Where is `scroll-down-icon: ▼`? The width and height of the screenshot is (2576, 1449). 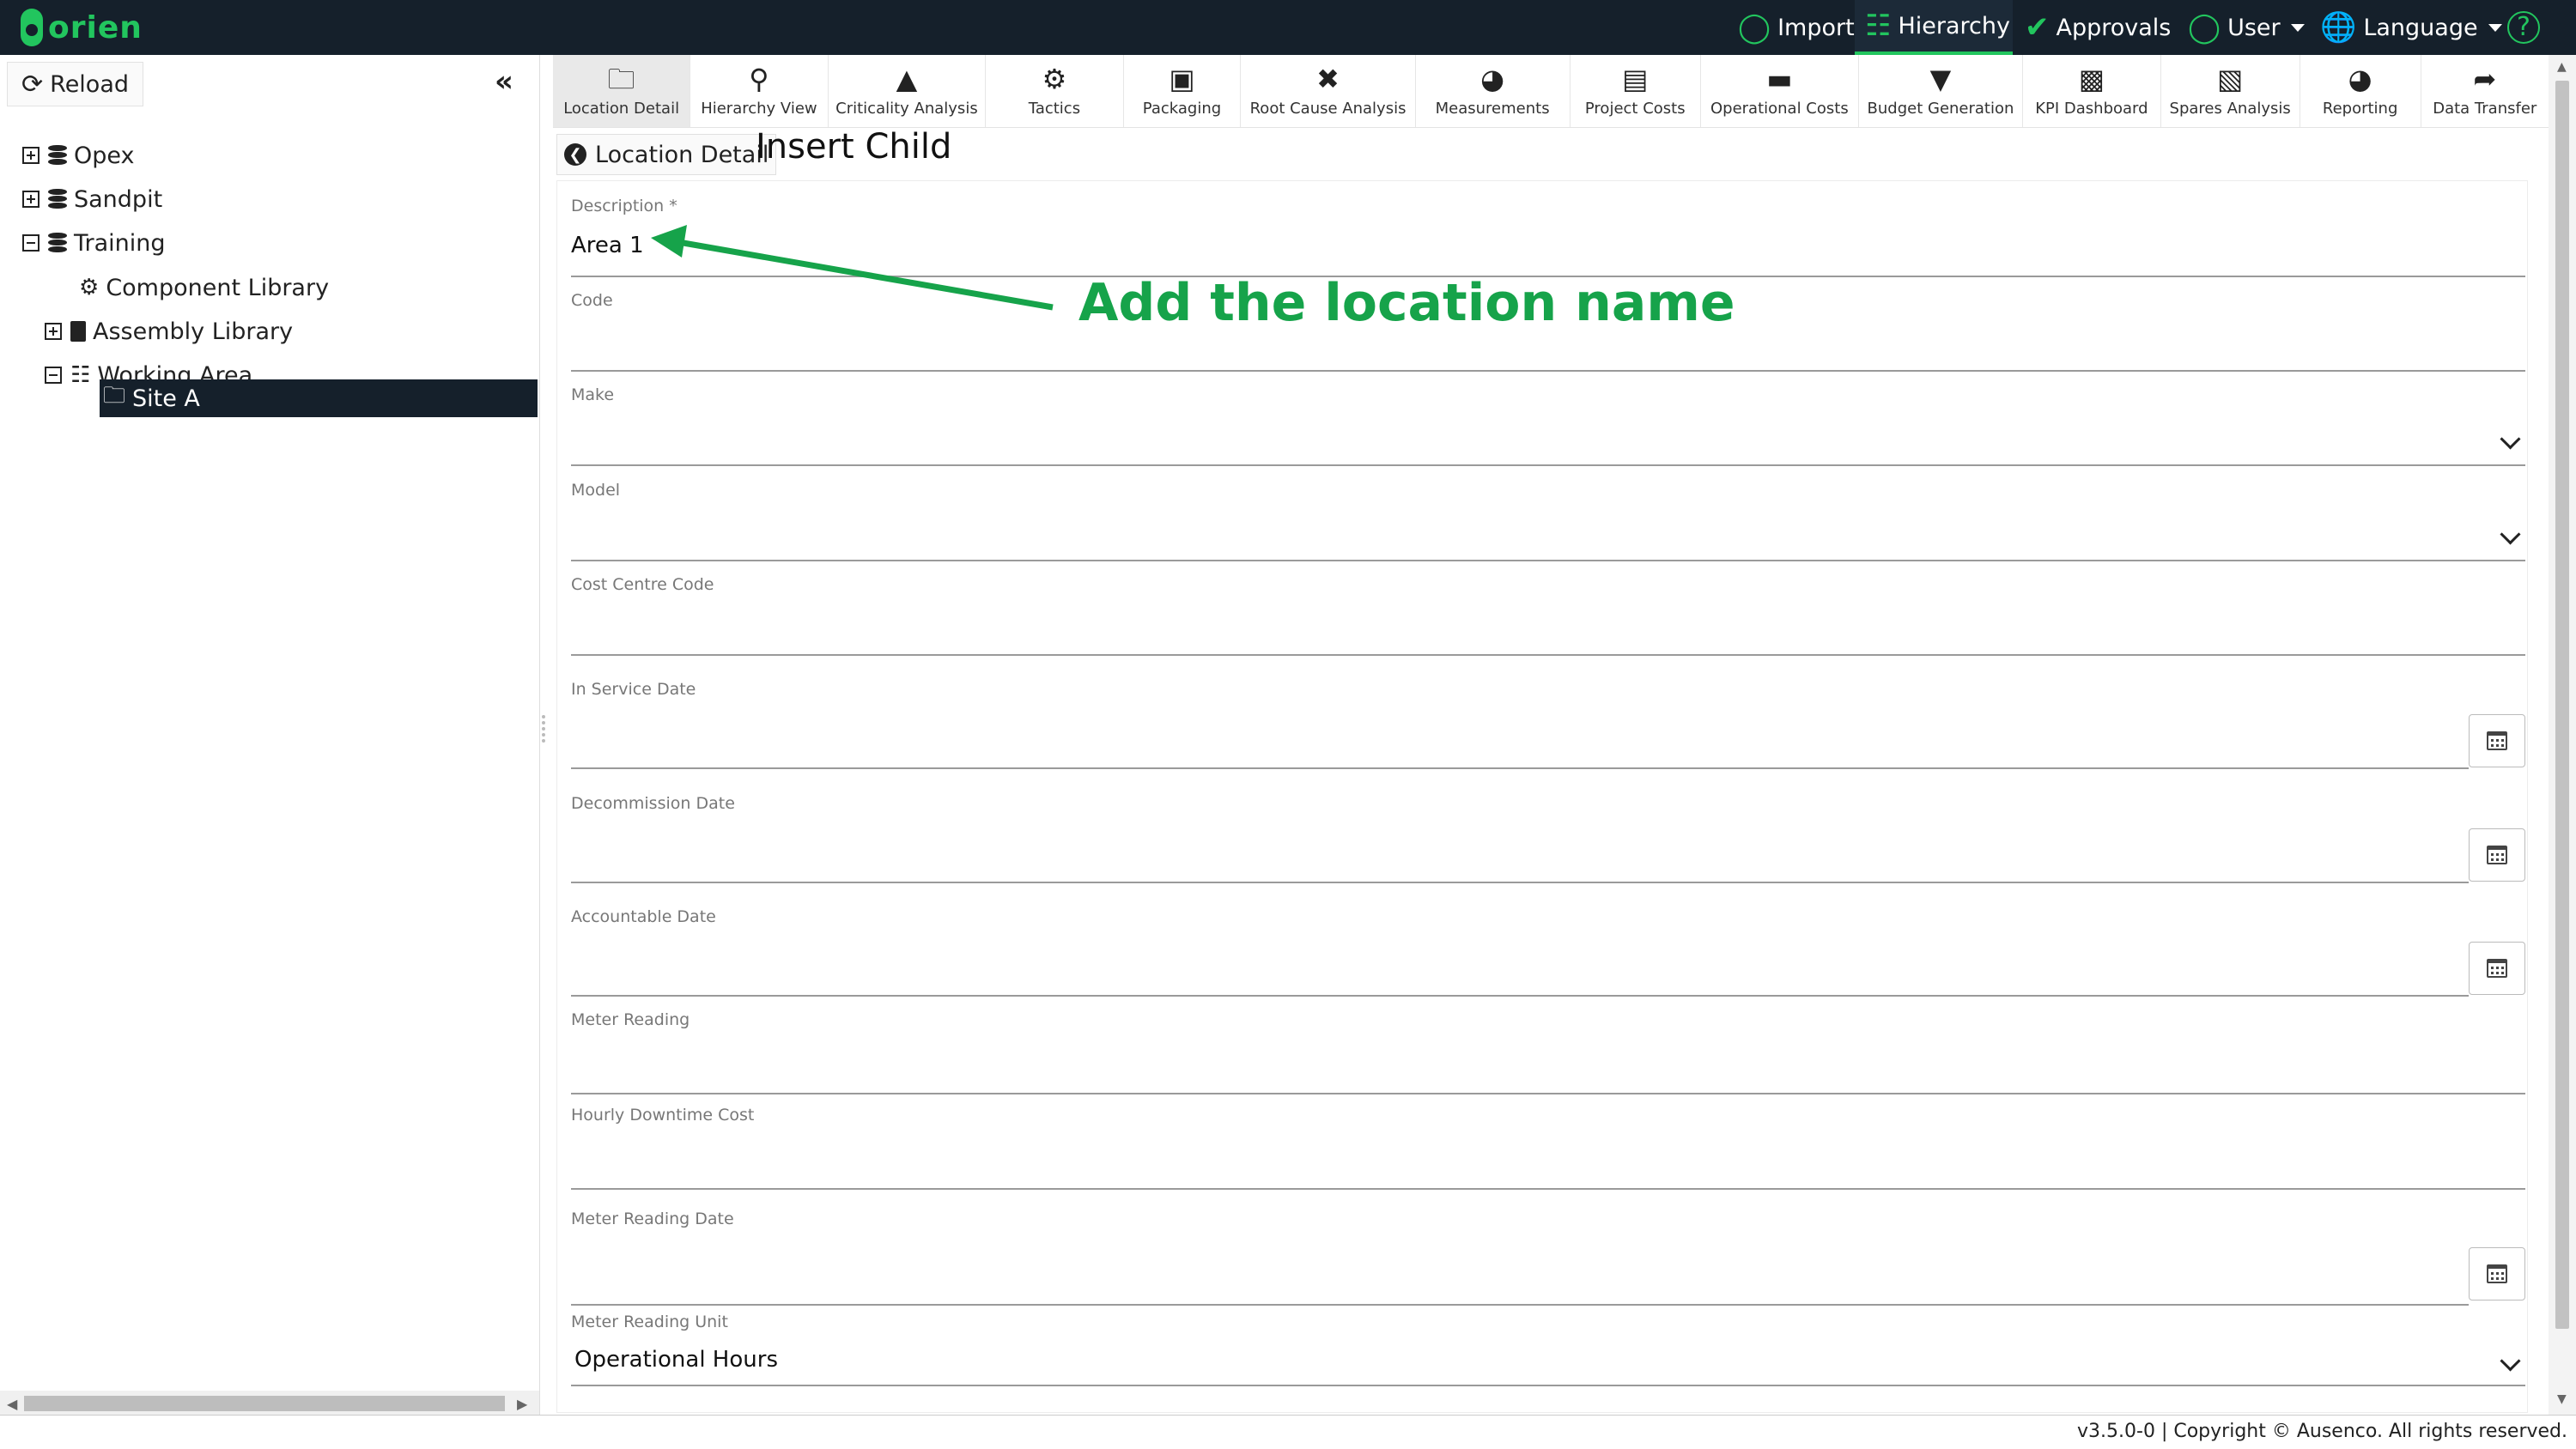 scroll-down-icon: ▼ is located at coordinates (2562, 1399).